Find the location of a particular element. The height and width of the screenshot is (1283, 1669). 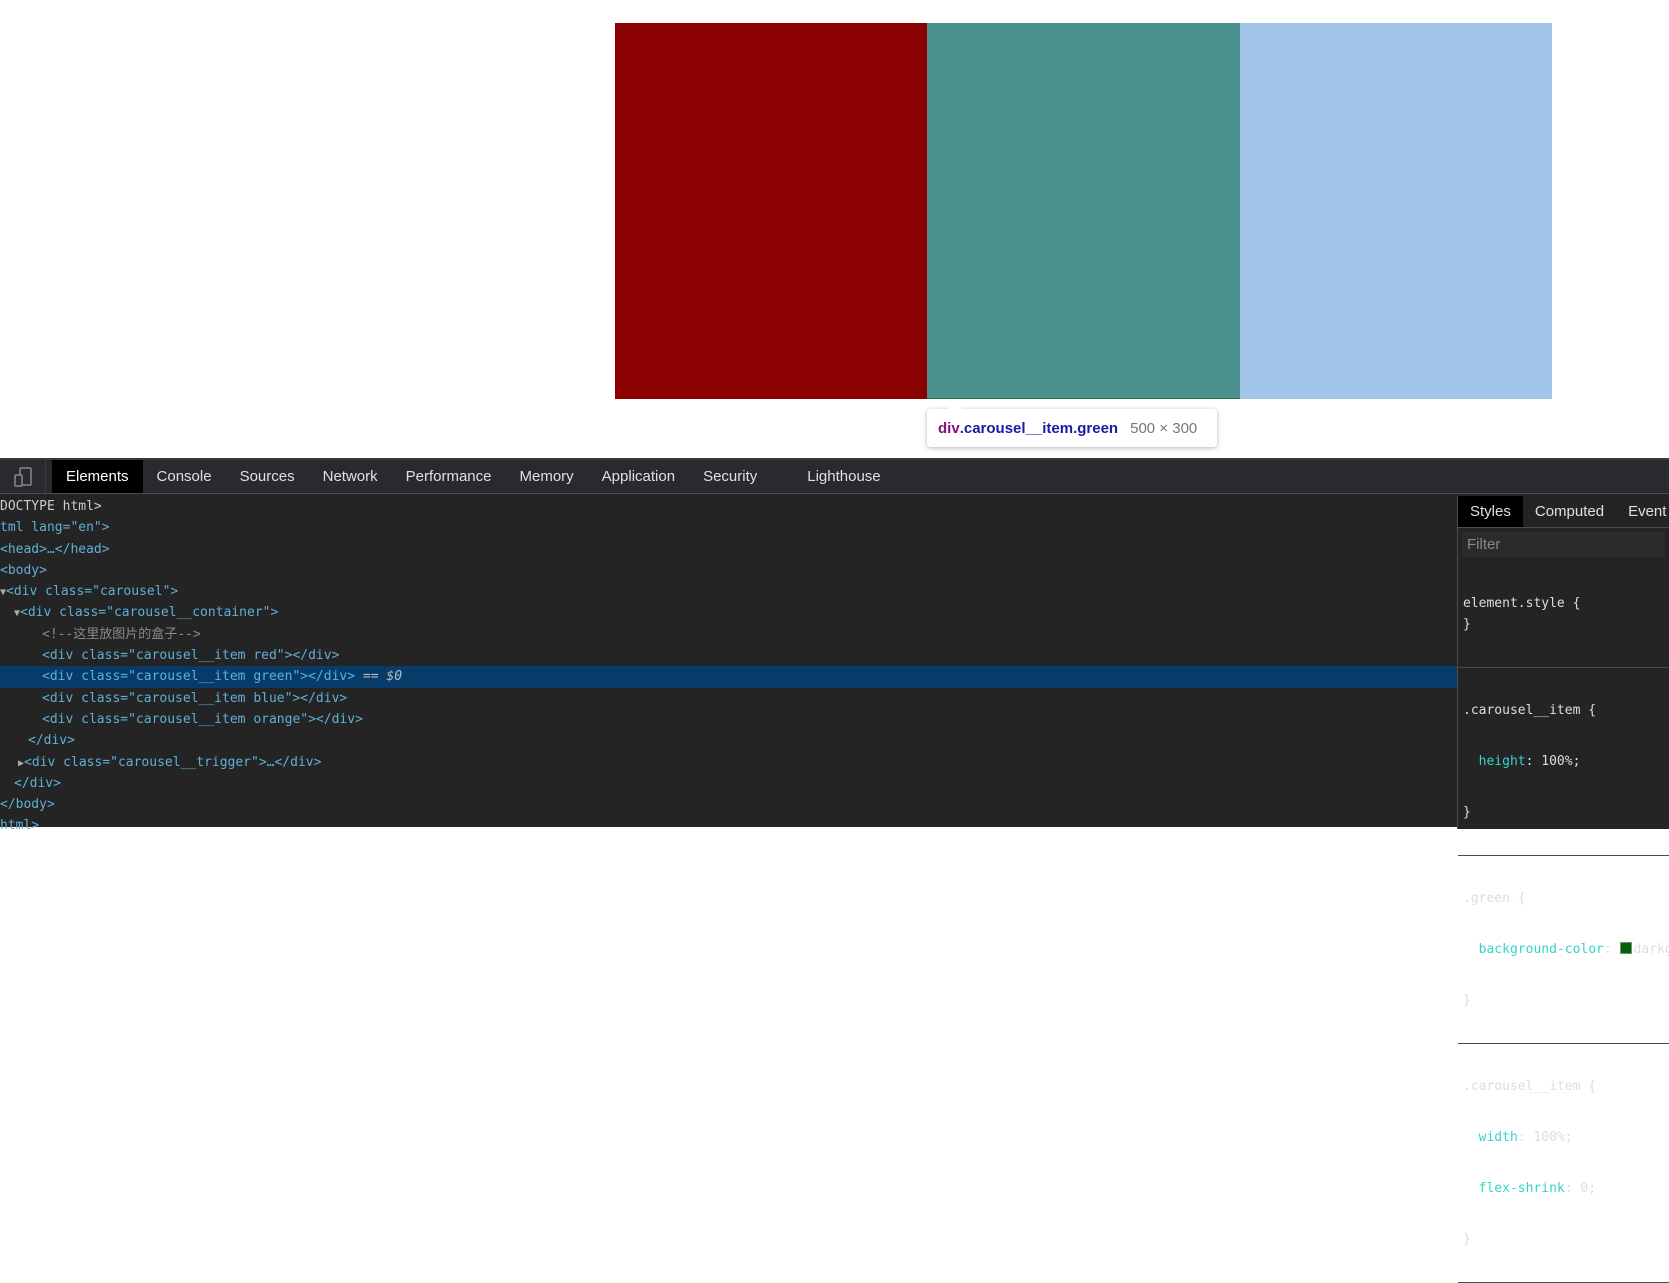

dom-node-carousel: ▼<div class="carousel"> is located at coordinates (728, 591).